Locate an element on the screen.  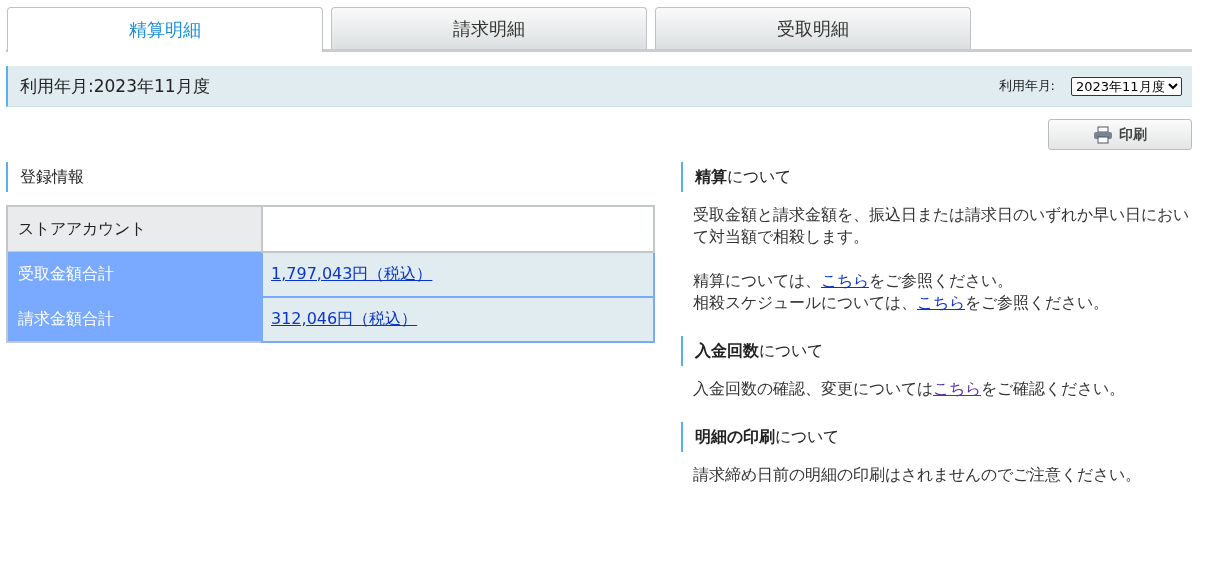
period-label: 利用年月: is located at coordinates (1026, 86).